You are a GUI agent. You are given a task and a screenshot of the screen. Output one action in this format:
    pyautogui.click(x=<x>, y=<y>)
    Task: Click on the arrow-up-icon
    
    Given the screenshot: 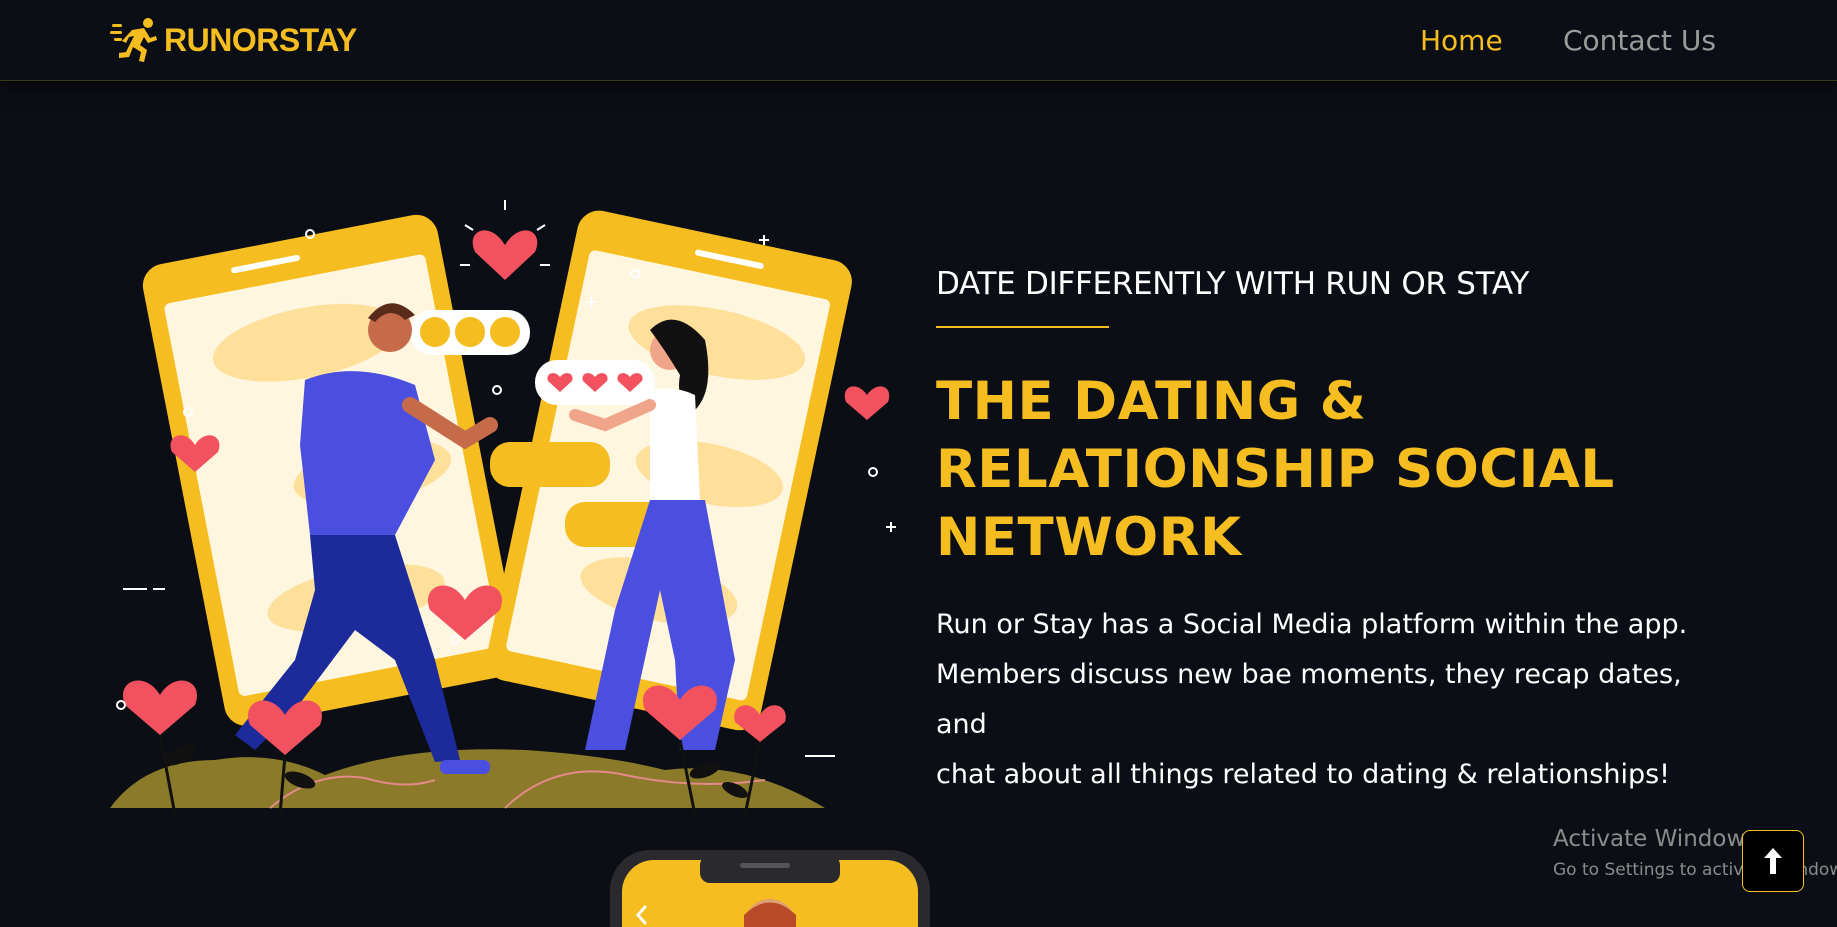 What is the action you would take?
    pyautogui.click(x=1773, y=861)
    